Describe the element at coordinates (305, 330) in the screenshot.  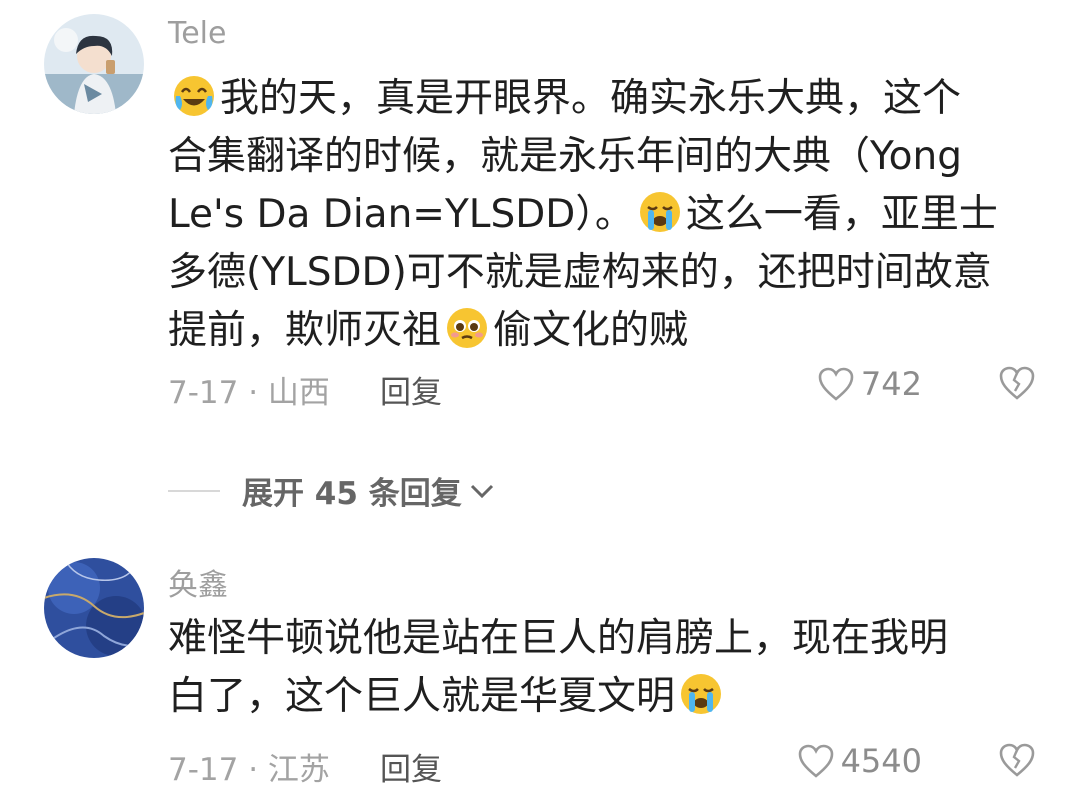
I see `text-segment: 提前，欺师灭祖` at that location.